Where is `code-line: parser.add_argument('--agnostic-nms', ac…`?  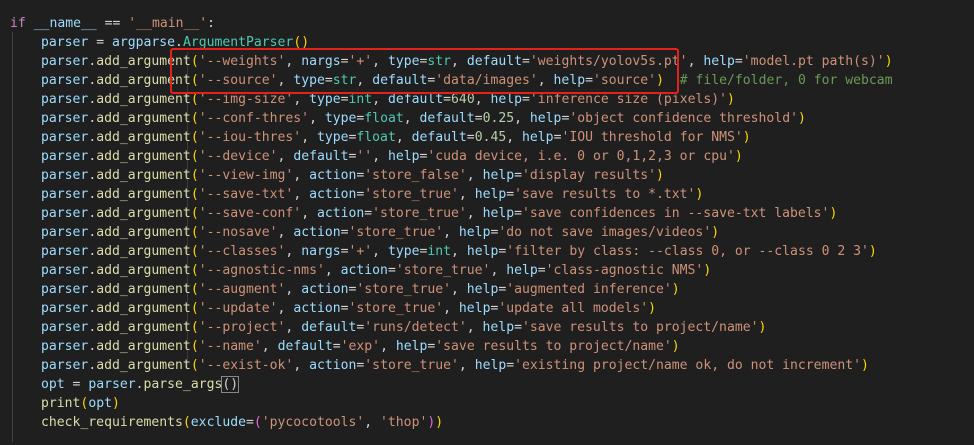
code-line: parser.add_argument('--agnostic-nms', ac… is located at coordinates (376, 270).